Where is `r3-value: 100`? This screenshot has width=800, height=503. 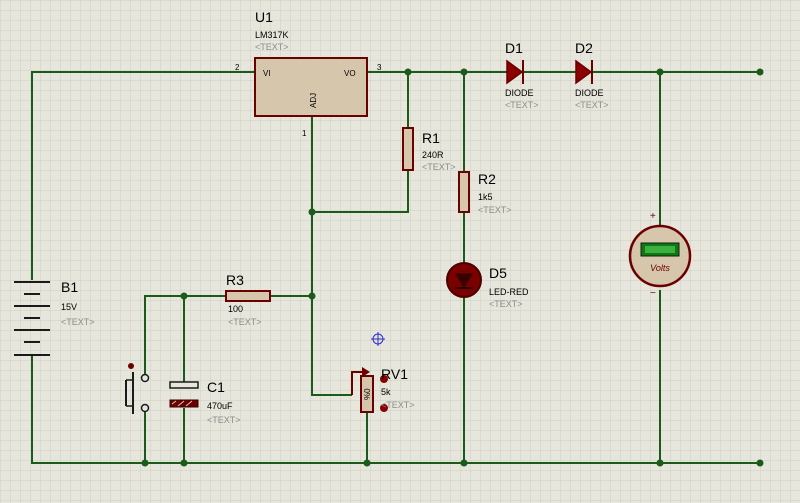
r3-value: 100 is located at coordinates (235, 309).